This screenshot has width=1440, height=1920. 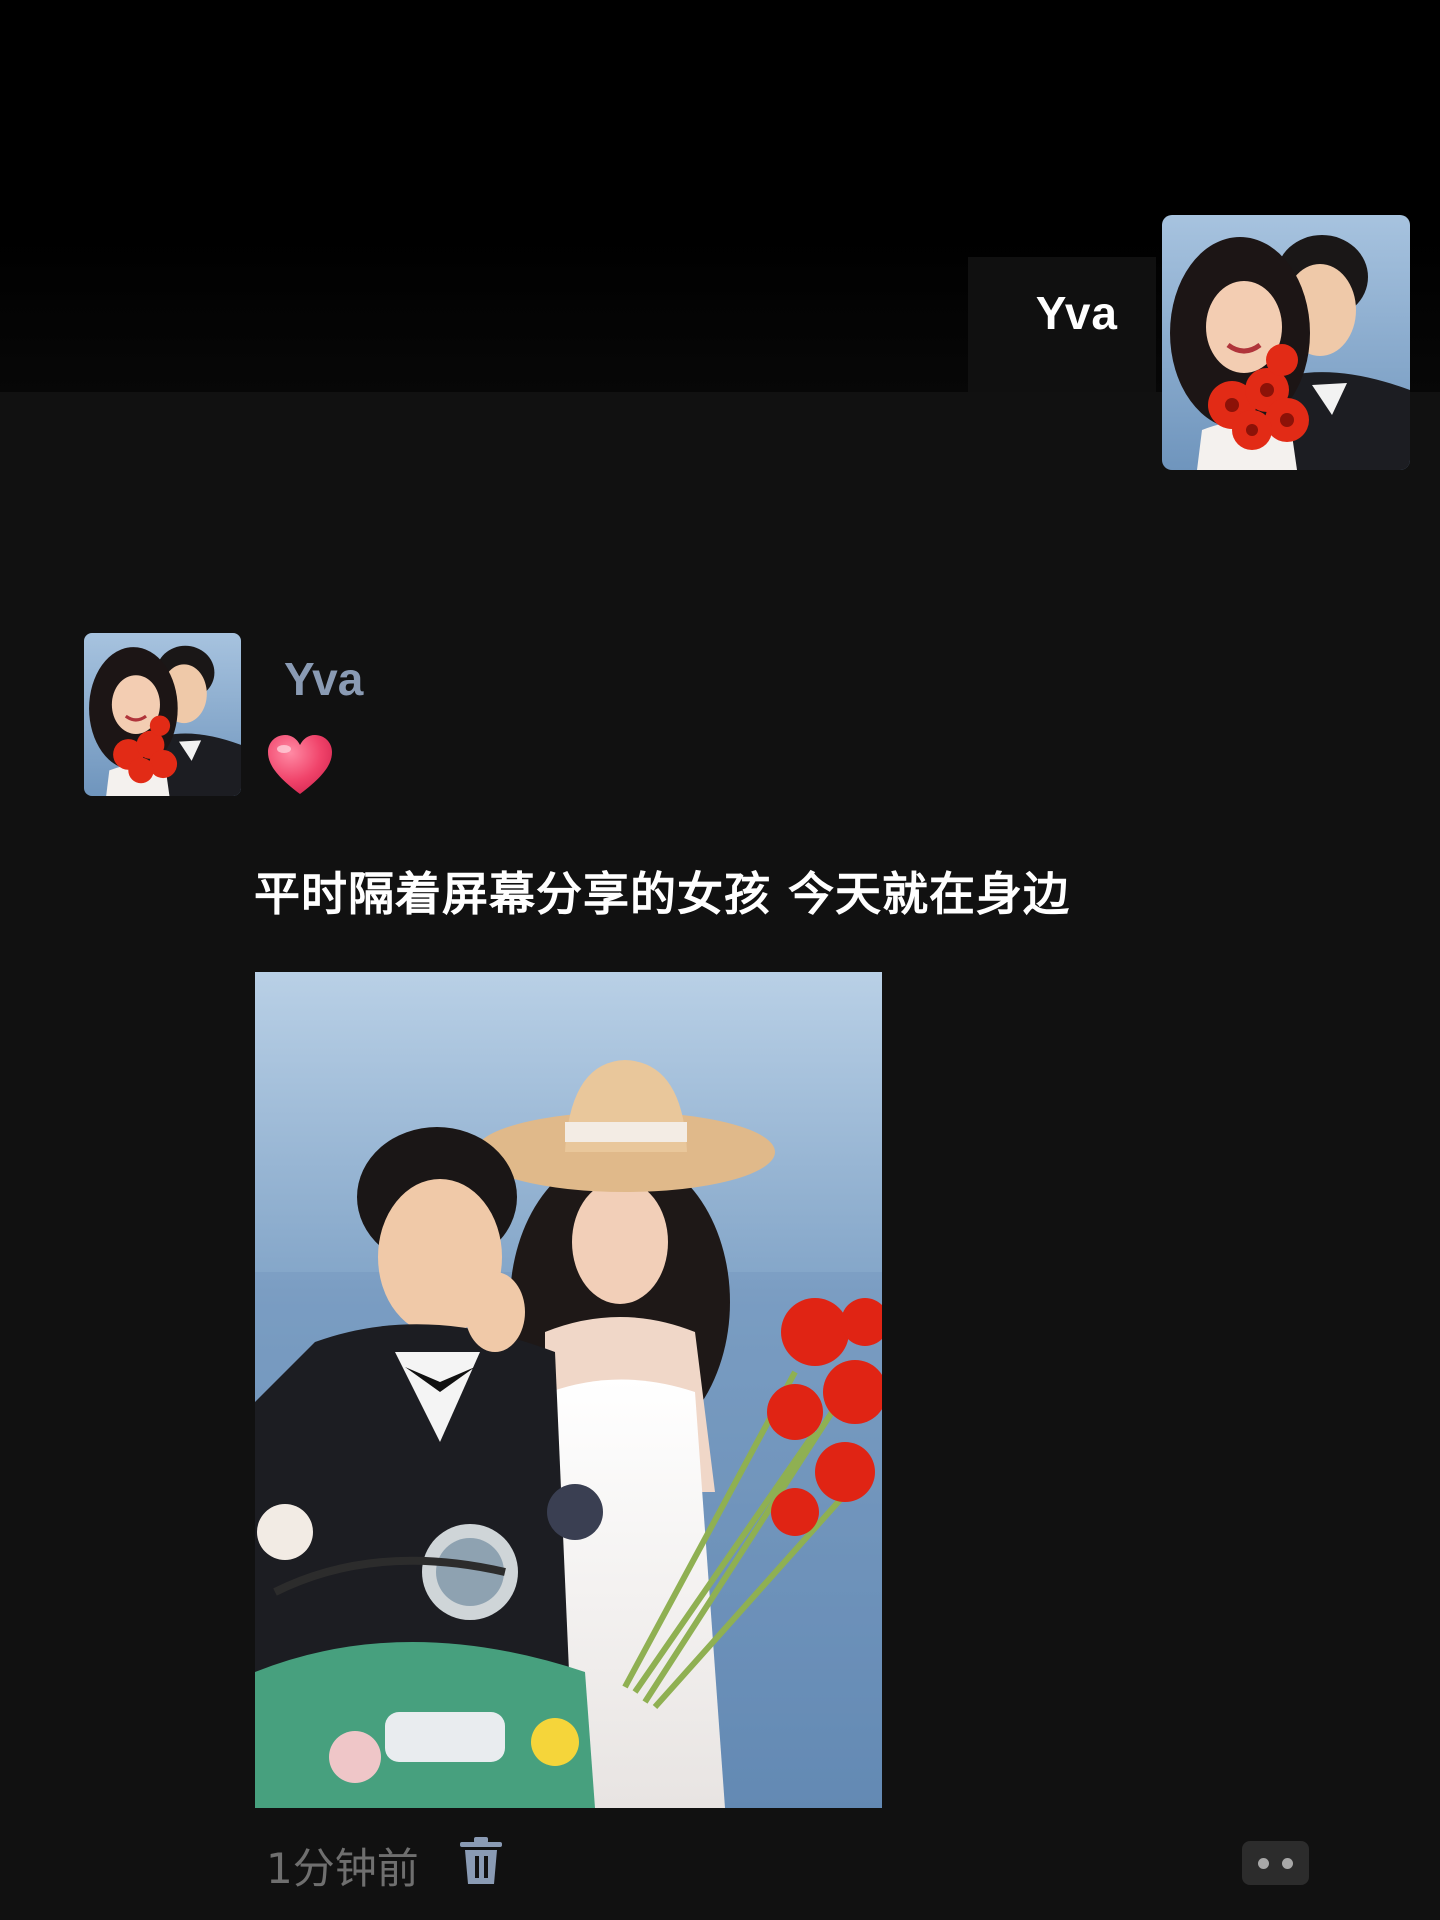 I want to click on post-text: 平时隔着屏幕分享的女孩 今天就在身边, so click(x=662, y=894).